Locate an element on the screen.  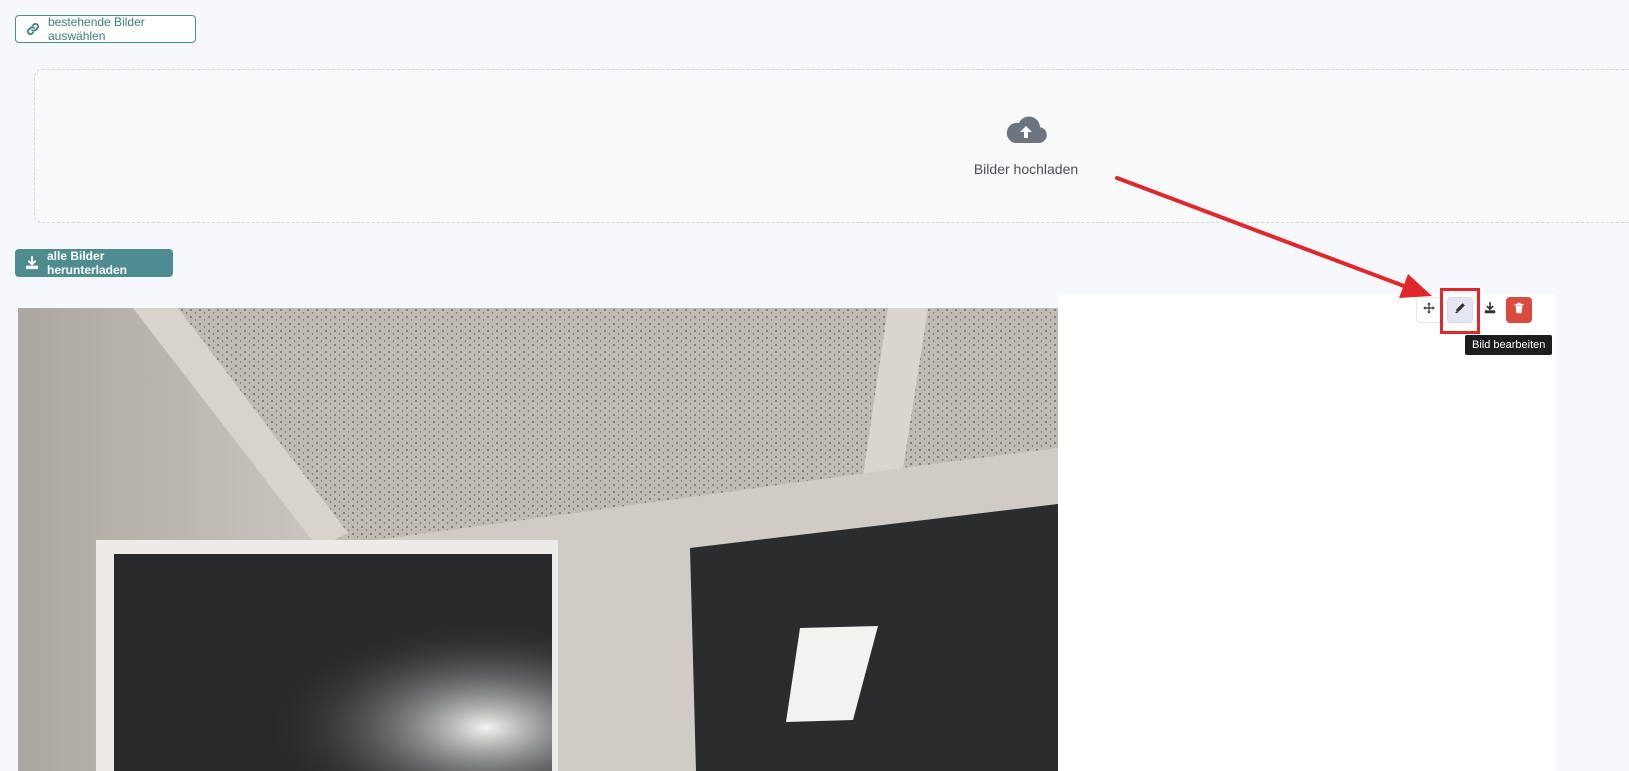
download-all-images-label: alle Bilder herunterladen is located at coordinates (87, 263).